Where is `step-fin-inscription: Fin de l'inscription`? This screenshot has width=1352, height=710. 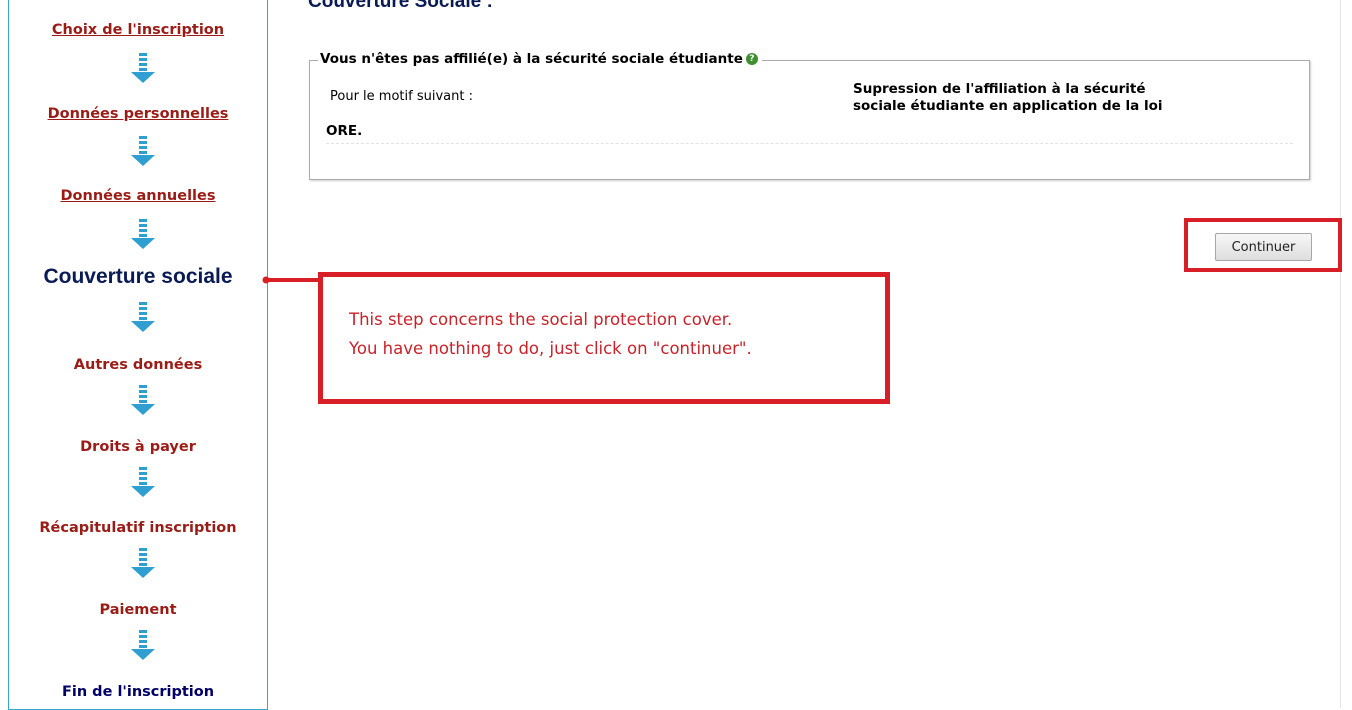 step-fin-inscription: Fin de l'inscription is located at coordinates (138, 690).